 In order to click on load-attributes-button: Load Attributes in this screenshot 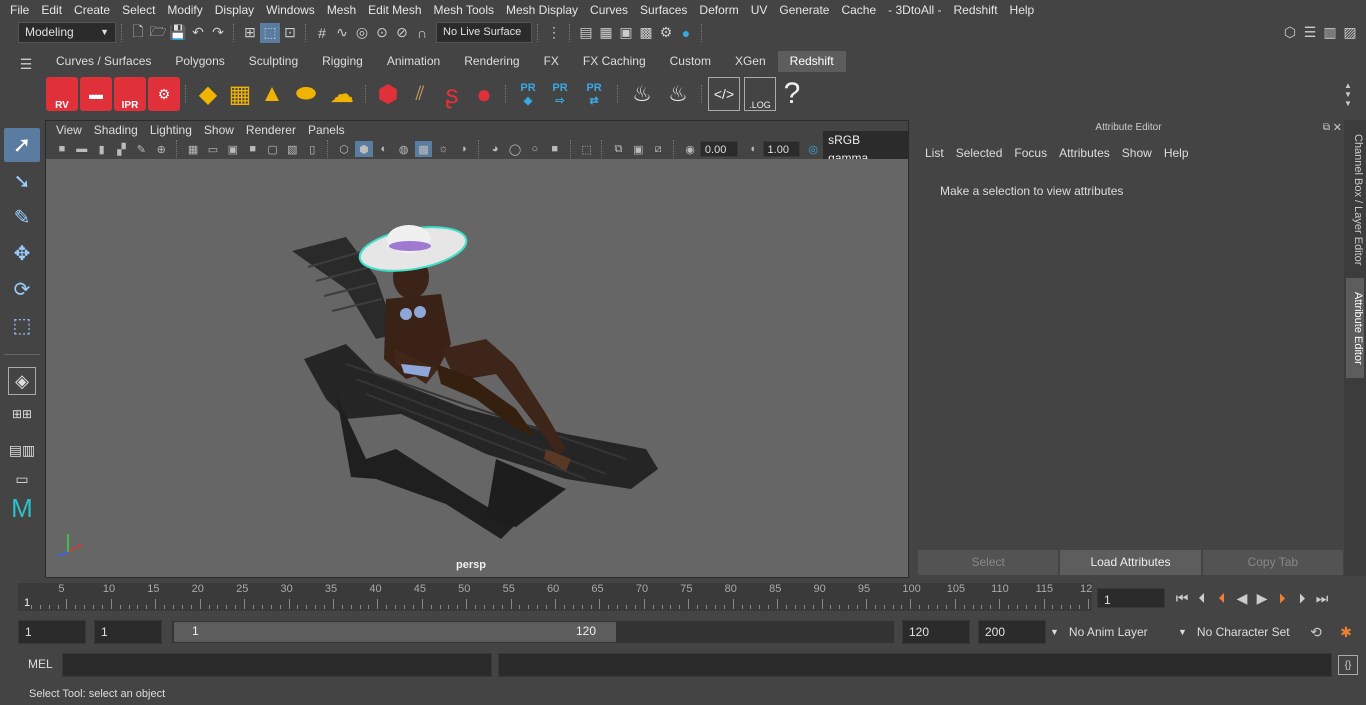, I will do `click(1130, 562)`.